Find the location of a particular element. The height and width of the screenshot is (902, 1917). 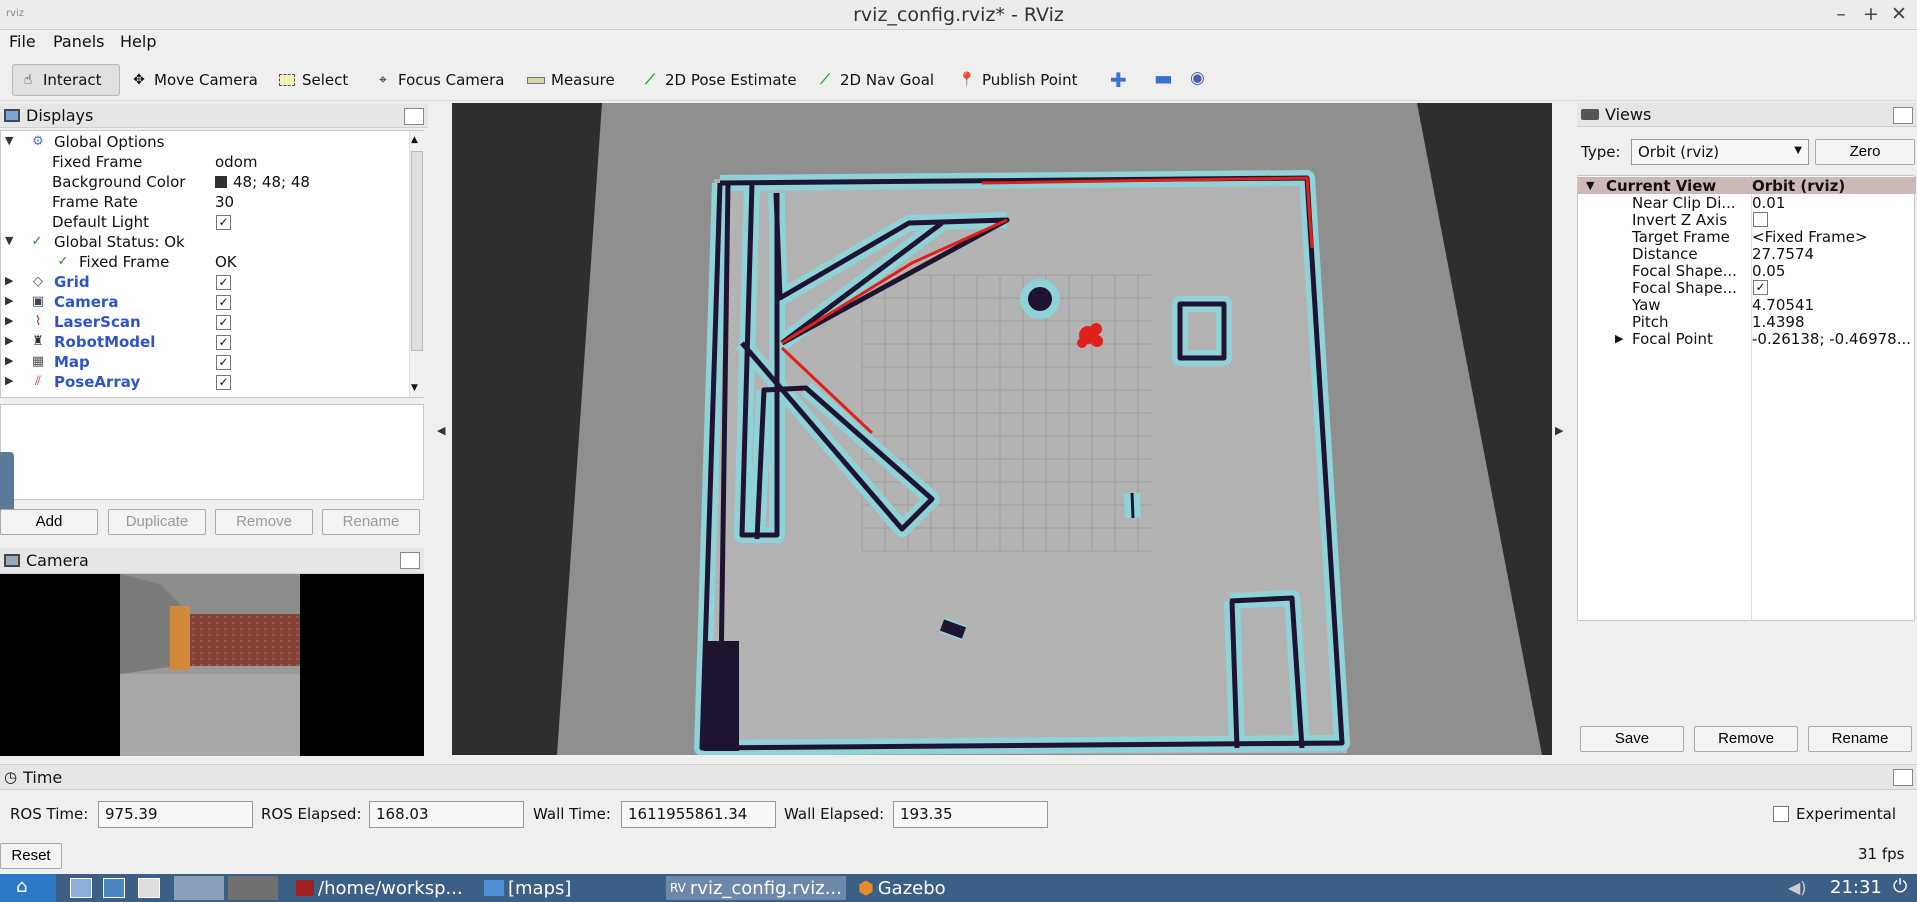

close-icon: ✕ is located at coordinates (1899, 14).